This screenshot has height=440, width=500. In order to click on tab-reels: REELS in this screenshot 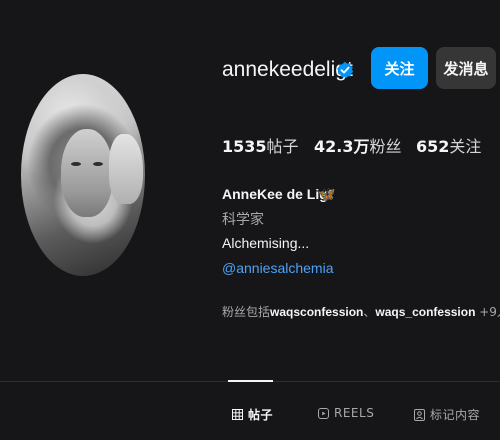, I will do `click(346, 413)`.